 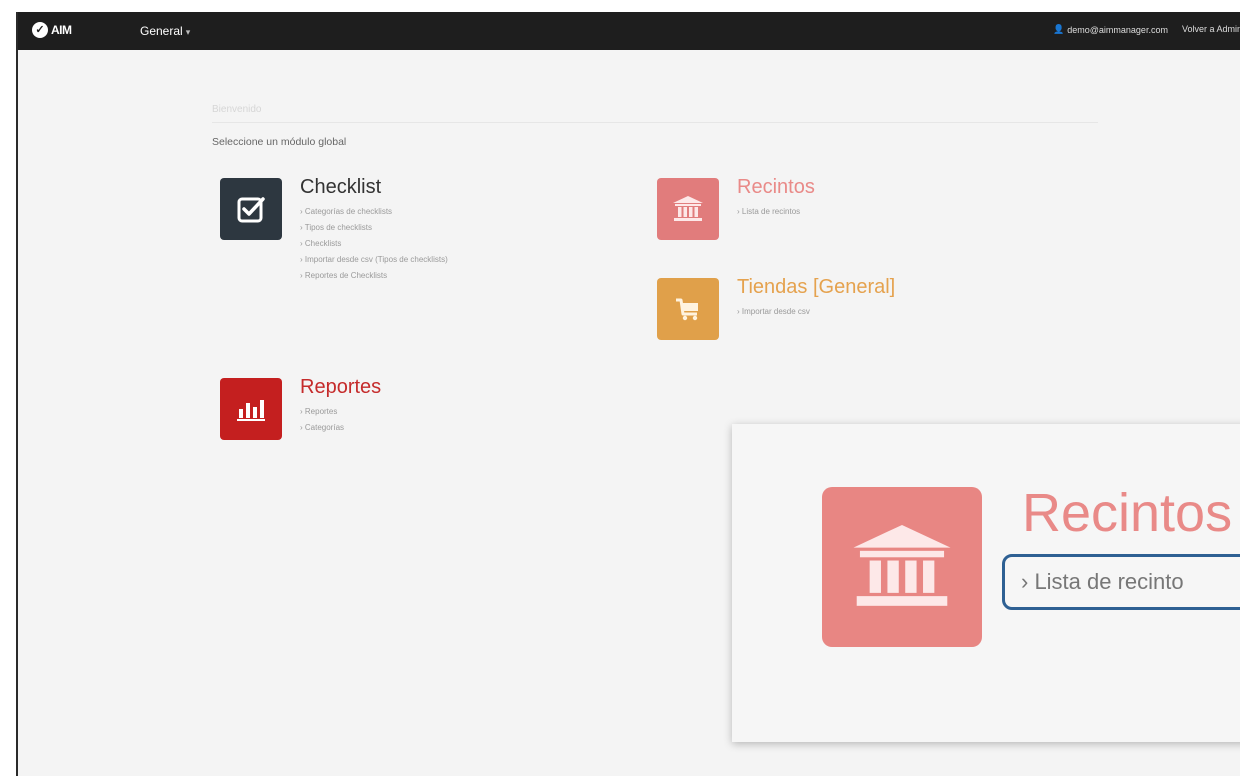 I want to click on recintos-tile, so click(x=688, y=209).